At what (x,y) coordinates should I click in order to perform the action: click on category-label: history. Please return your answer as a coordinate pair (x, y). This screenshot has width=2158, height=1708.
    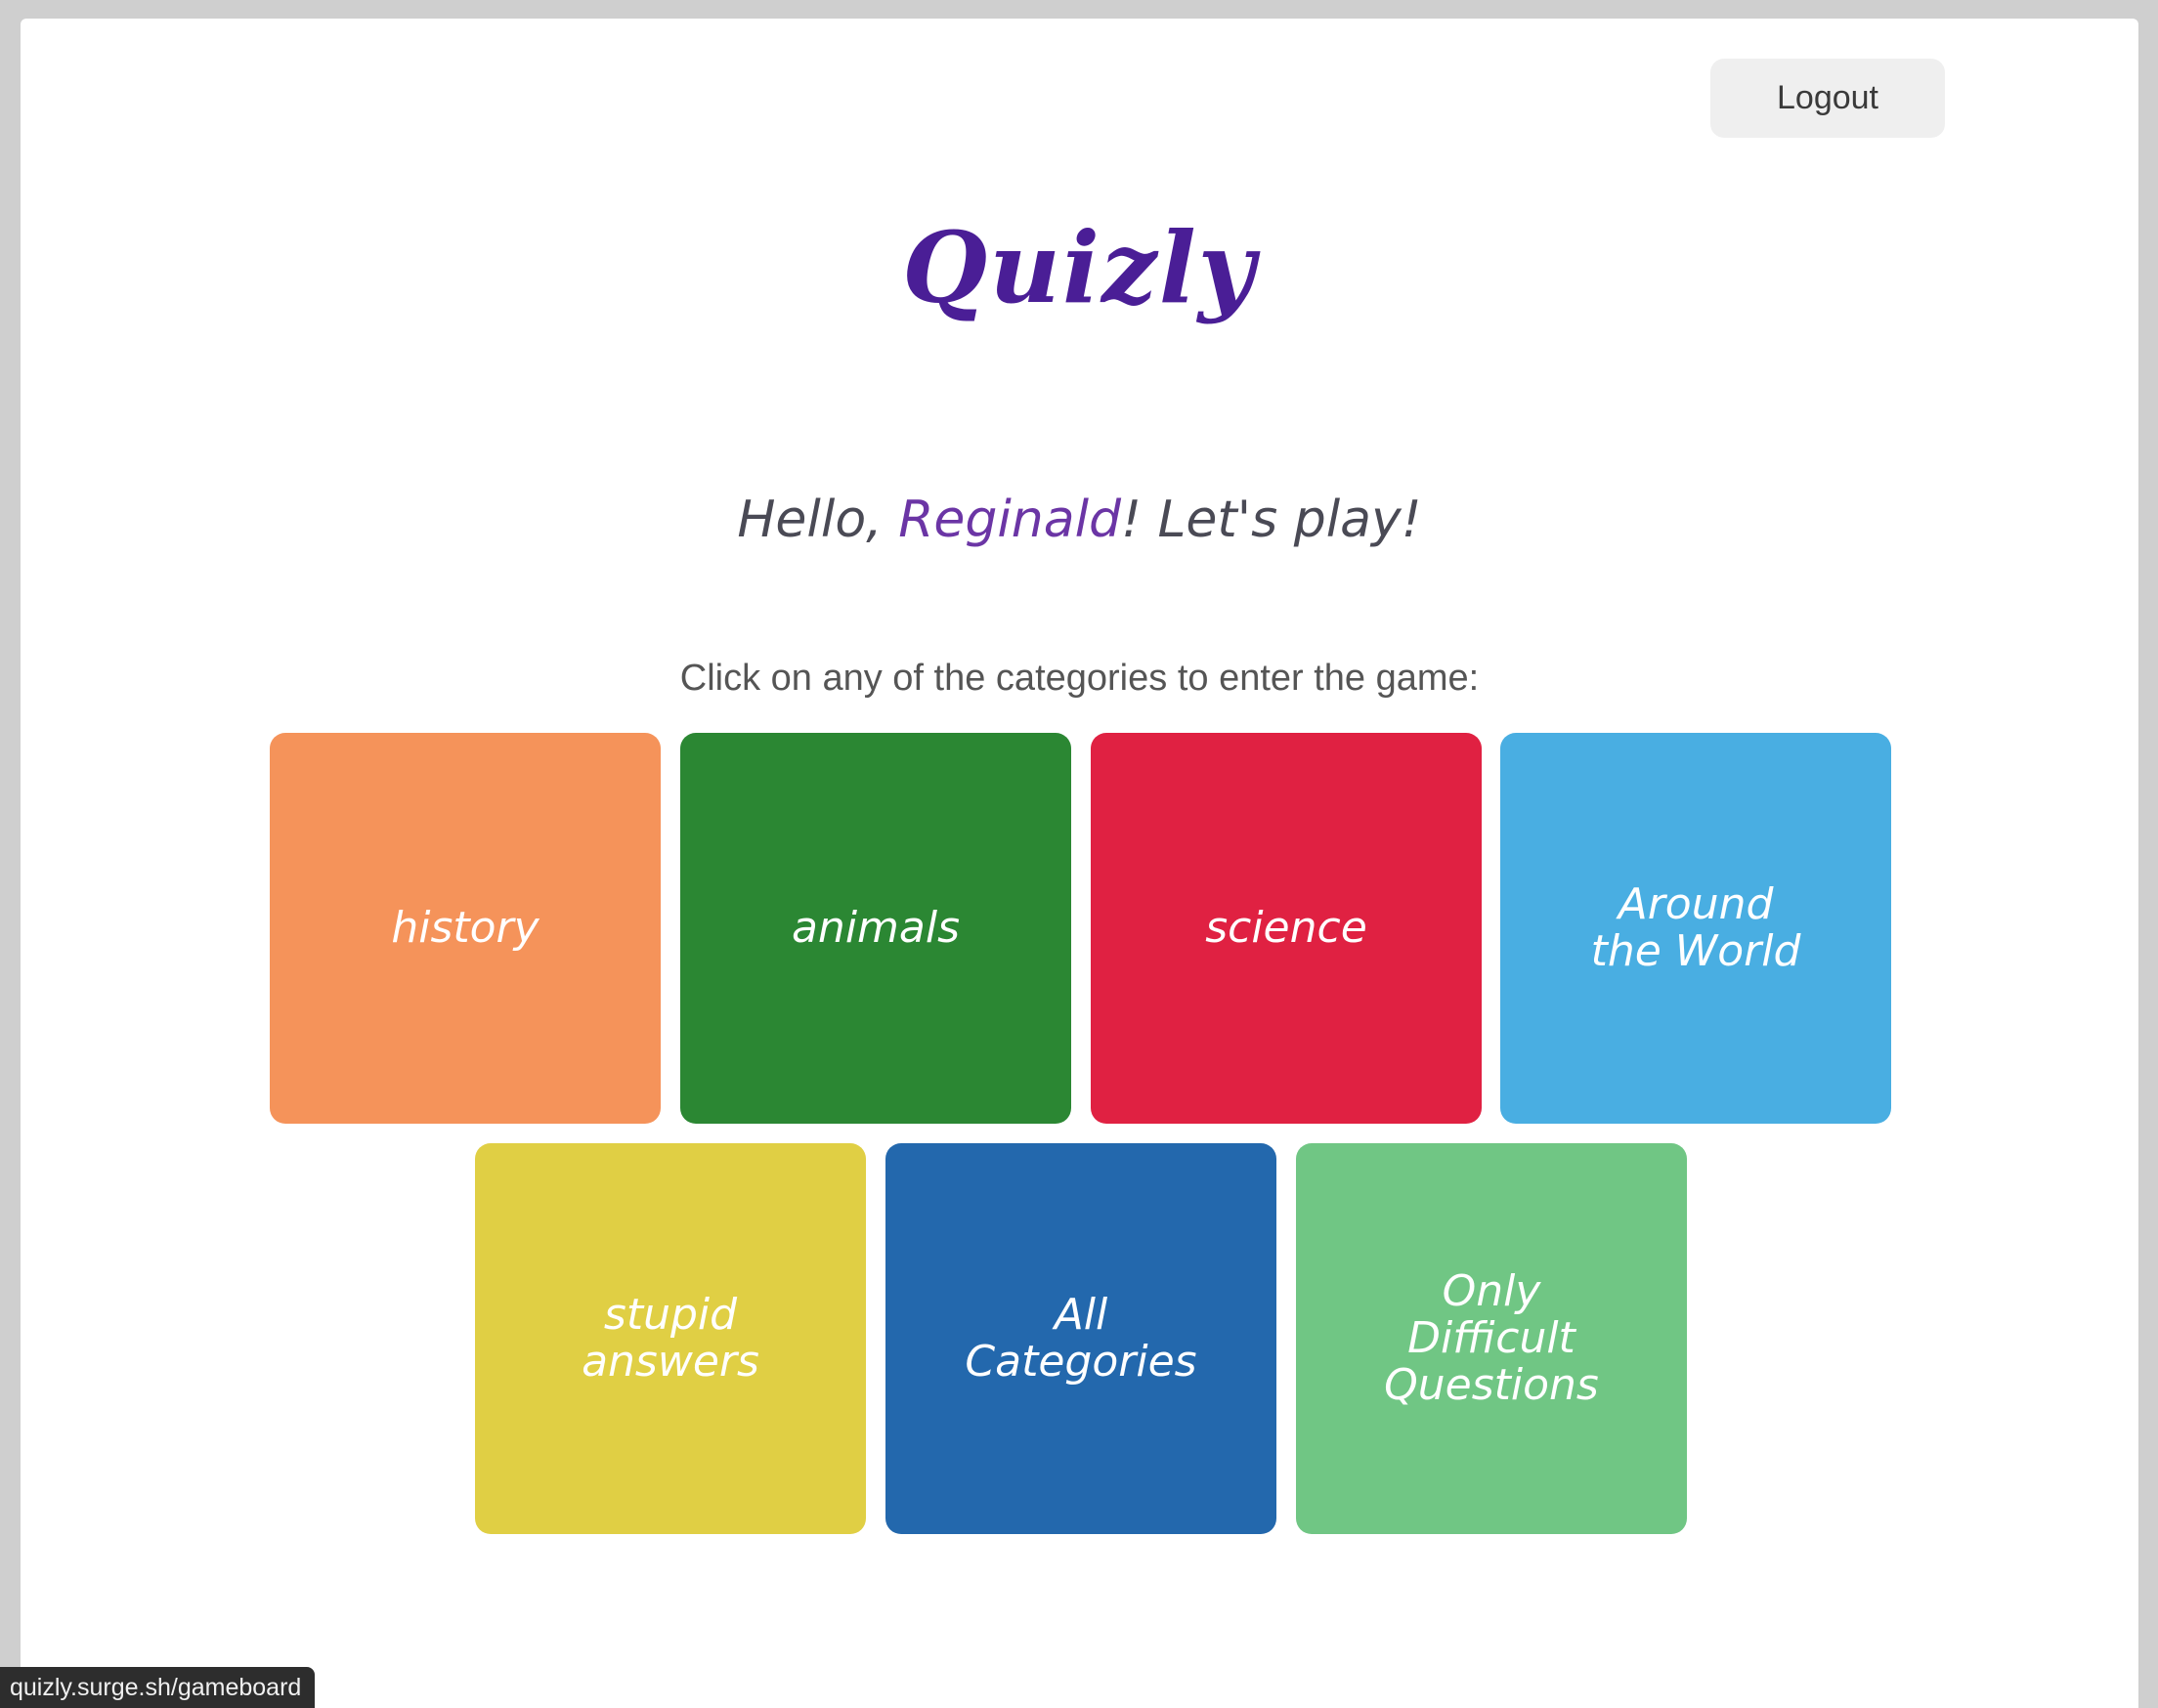
    Looking at the image, I should click on (465, 928).